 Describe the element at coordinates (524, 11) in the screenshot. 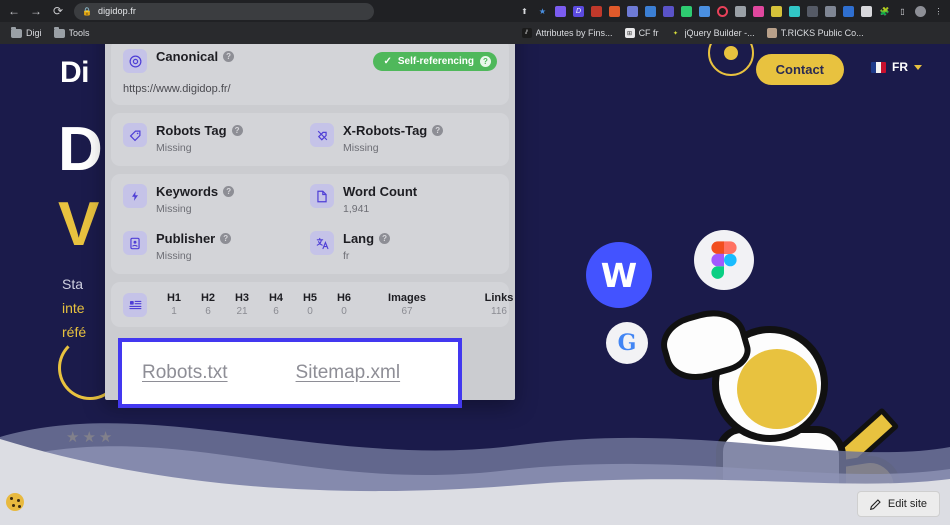

I see `share-icon: ⬆` at that location.